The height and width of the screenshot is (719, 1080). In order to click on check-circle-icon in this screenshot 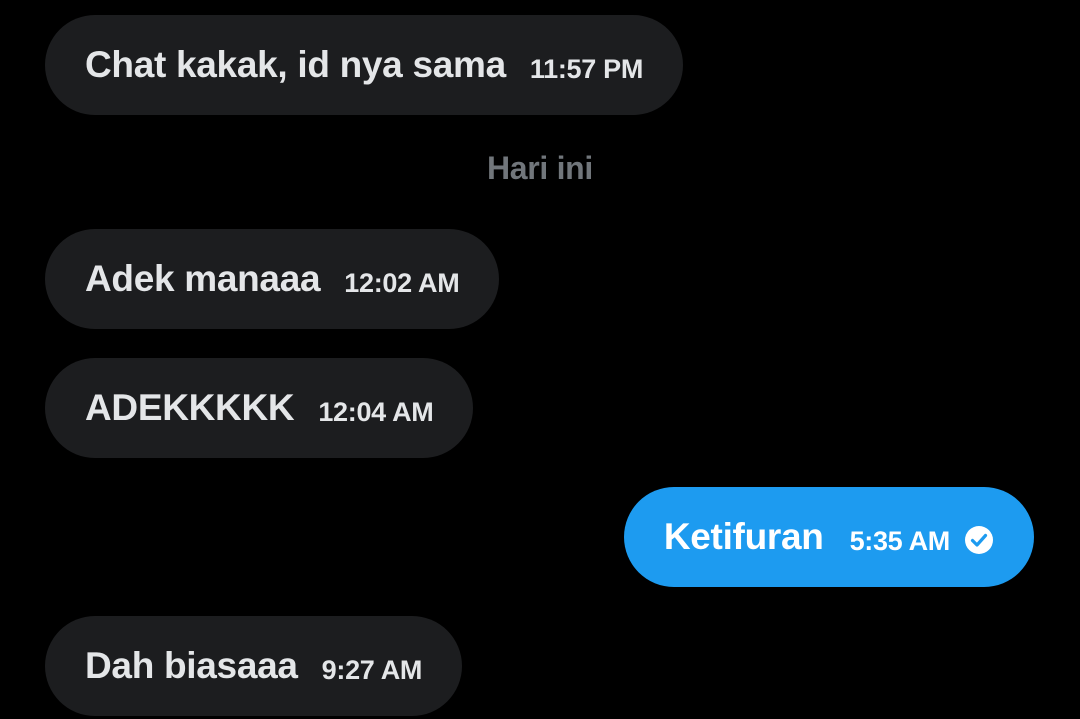, I will do `click(979, 540)`.